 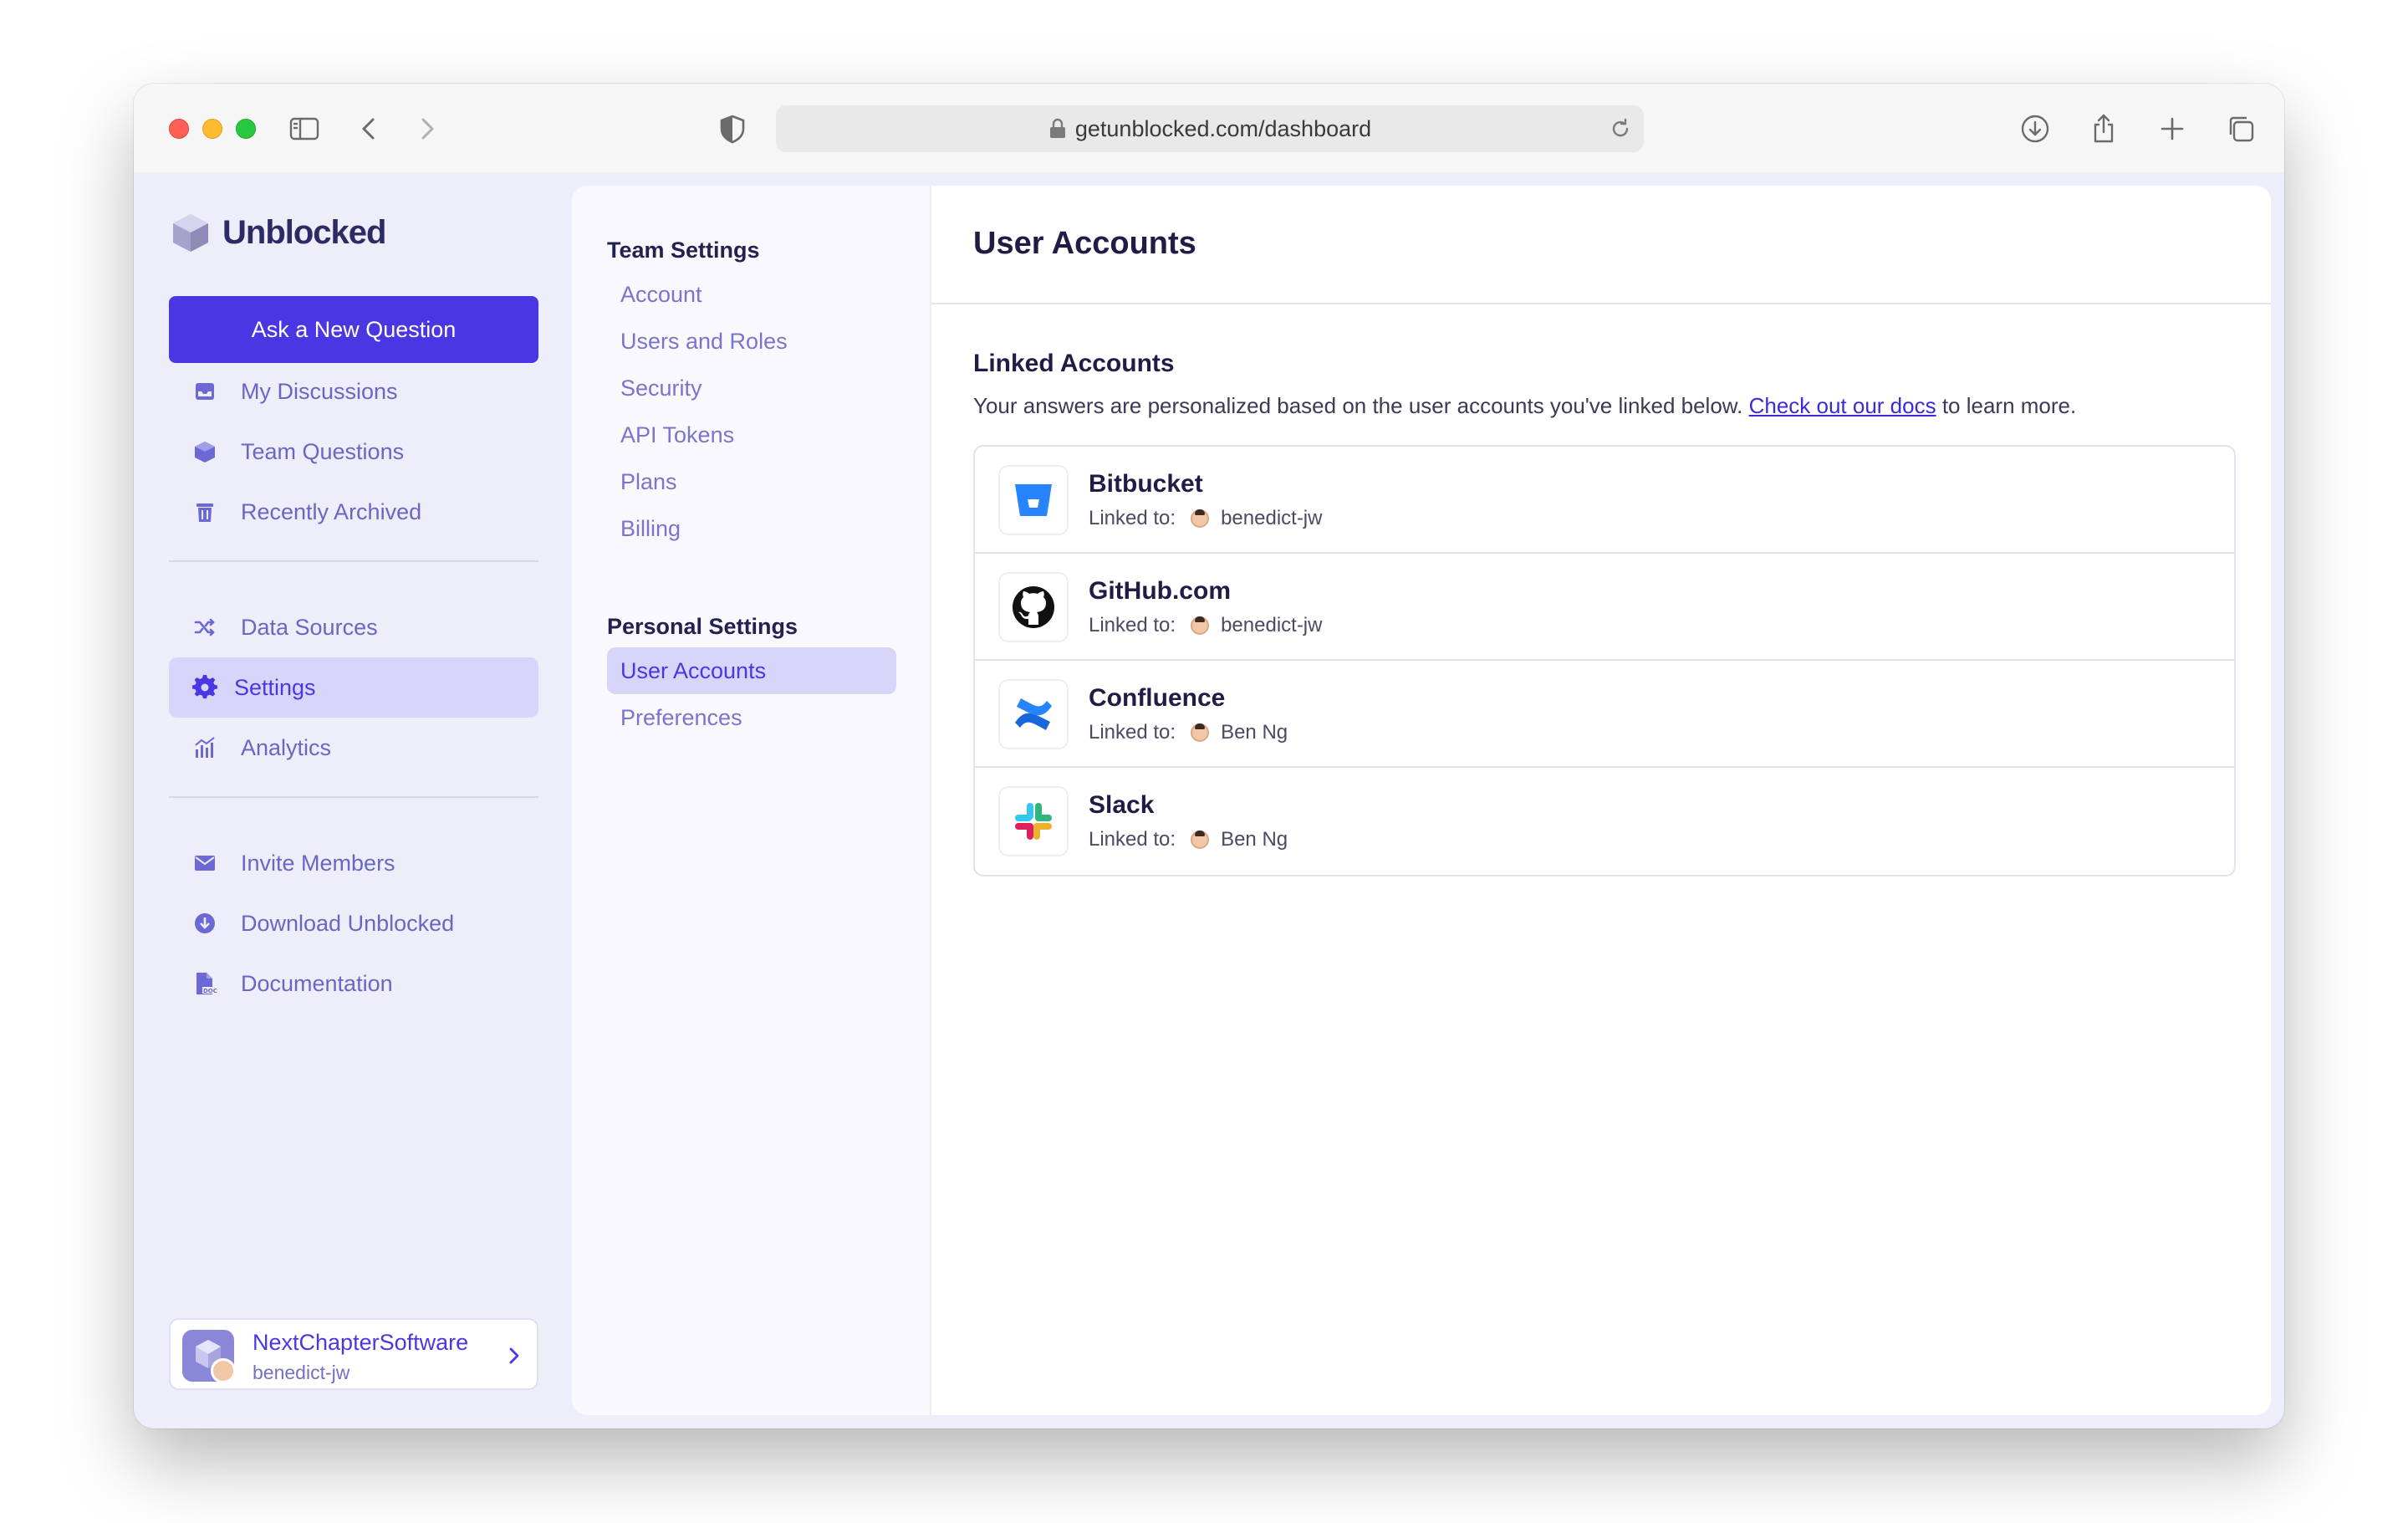 I want to click on section-title: Linked Accounts, so click(x=1074, y=363).